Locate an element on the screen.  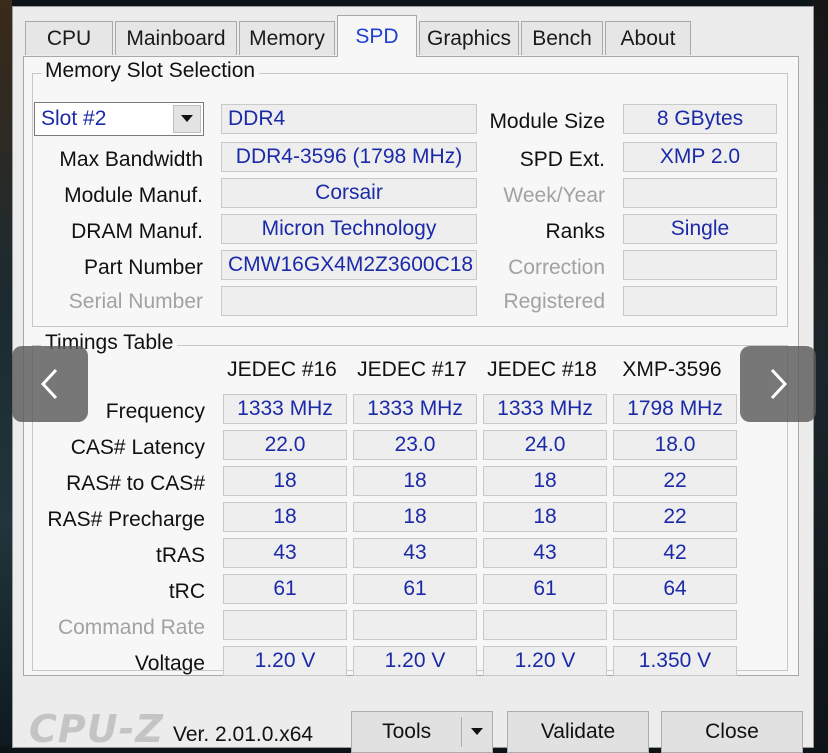
slot-select: Slot #2 is located at coordinates (119, 119).